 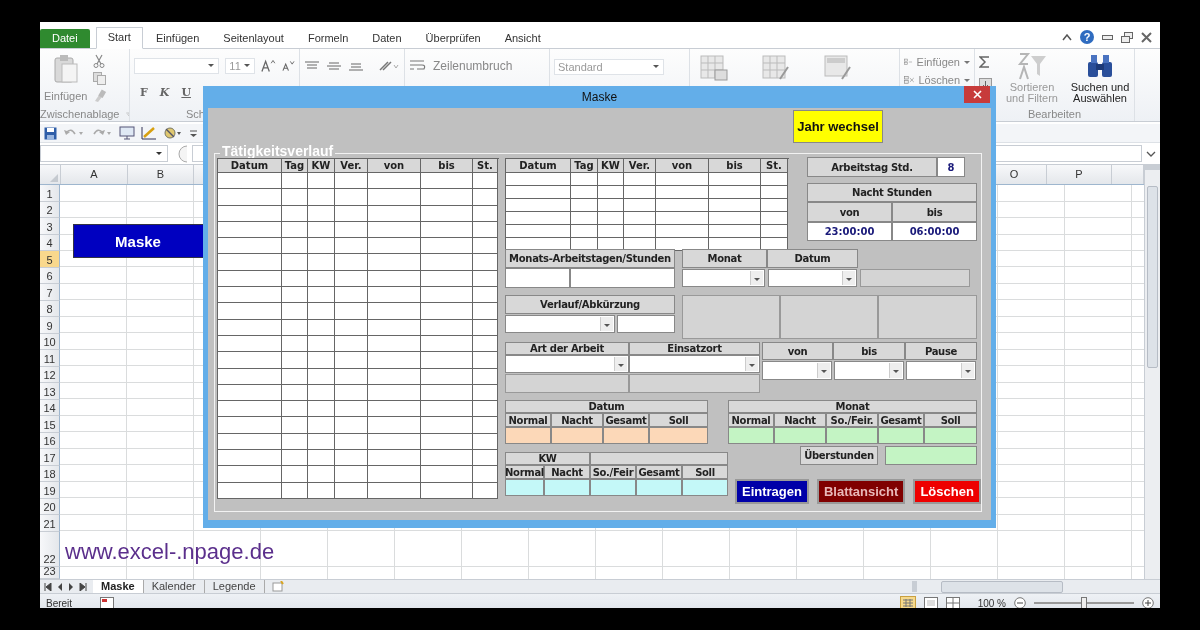 I want to click on zoom-slider-thumb, so click(x=1084, y=602).